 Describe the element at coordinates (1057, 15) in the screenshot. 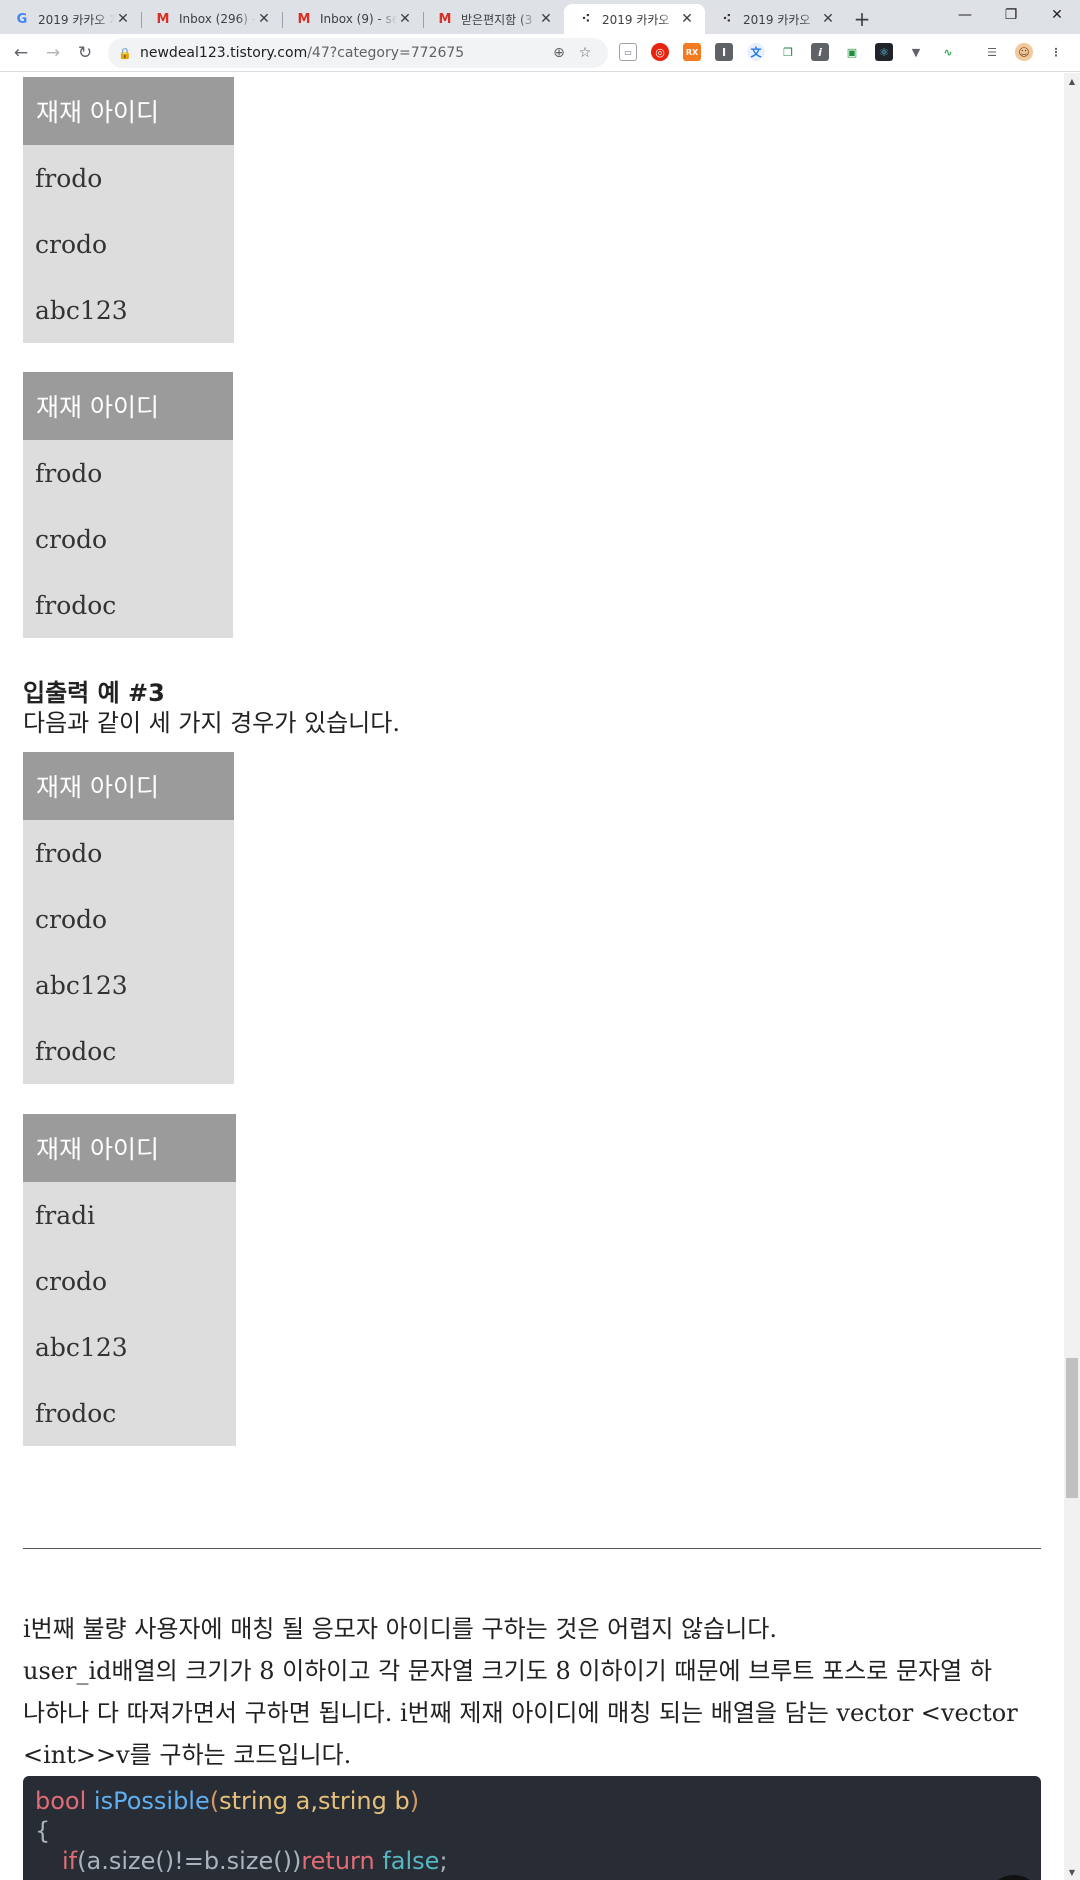

I see `close-window-icon: ✕` at that location.